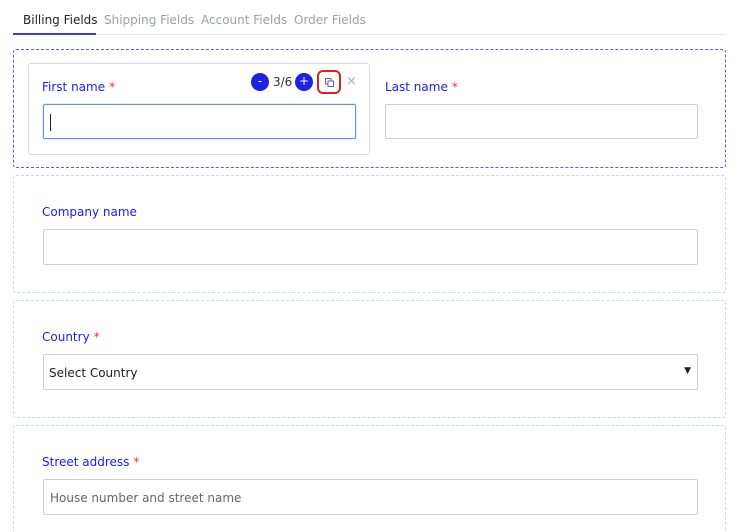  What do you see at coordinates (244, 20) in the screenshot?
I see `tab-account-fields: Account Fields` at bounding box center [244, 20].